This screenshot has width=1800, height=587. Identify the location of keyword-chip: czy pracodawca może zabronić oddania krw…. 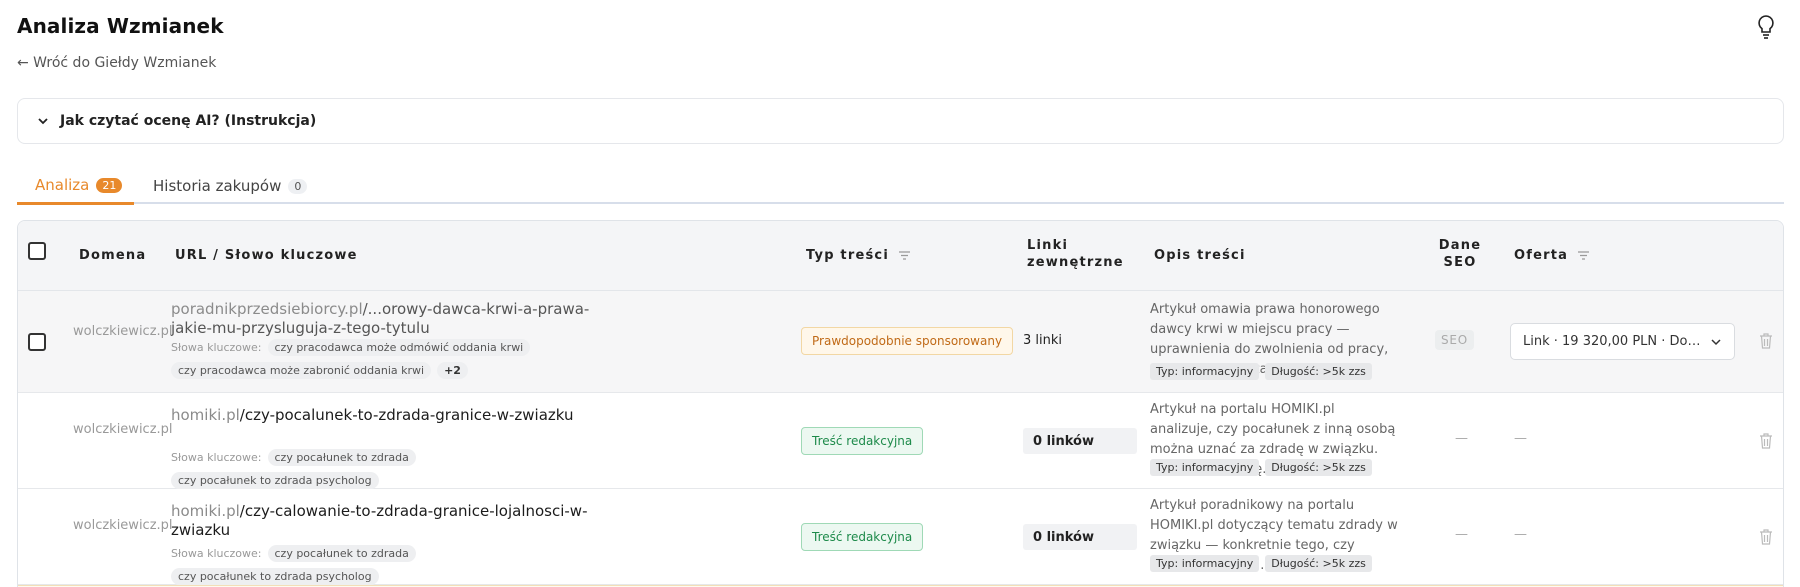
(301, 370).